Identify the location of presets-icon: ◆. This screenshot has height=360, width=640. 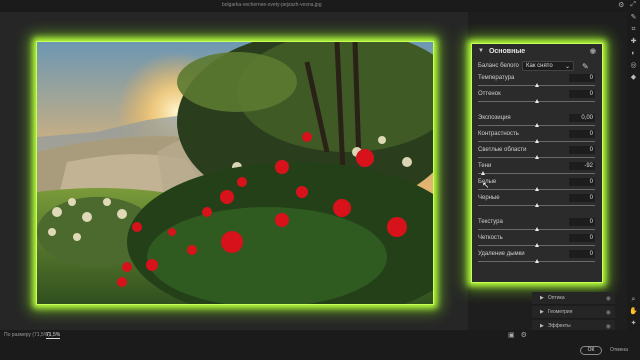
(633, 78).